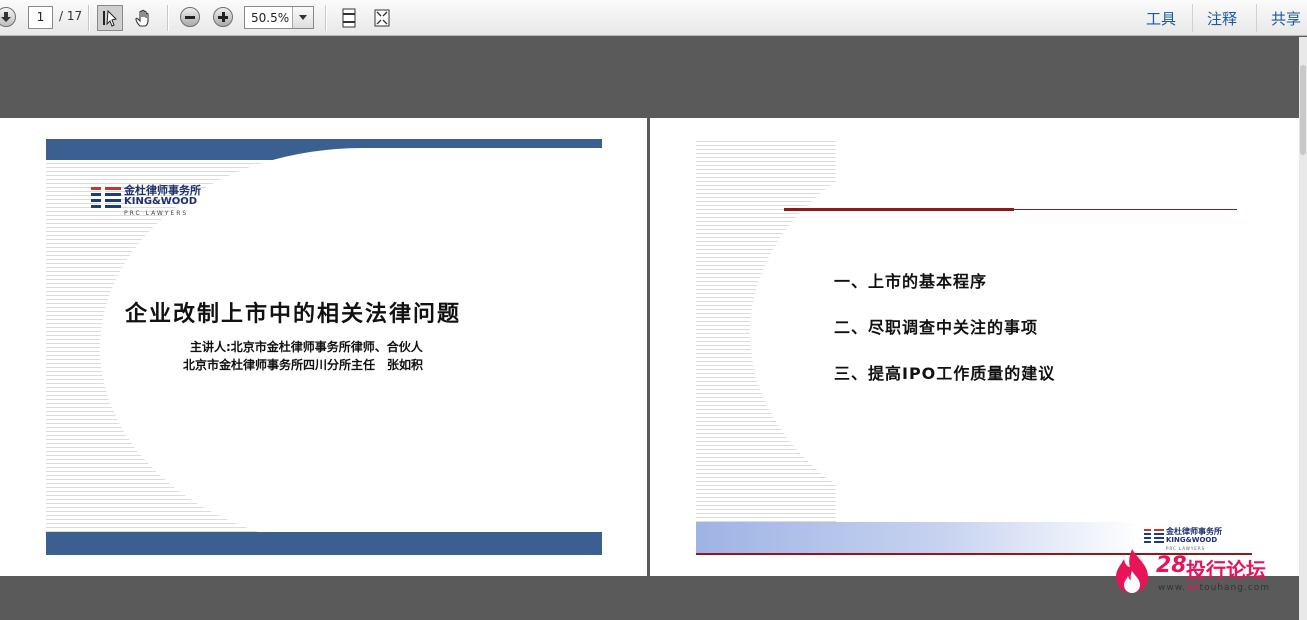 This screenshot has width=1307, height=620. I want to click on select-tool-button, so click(110, 18).